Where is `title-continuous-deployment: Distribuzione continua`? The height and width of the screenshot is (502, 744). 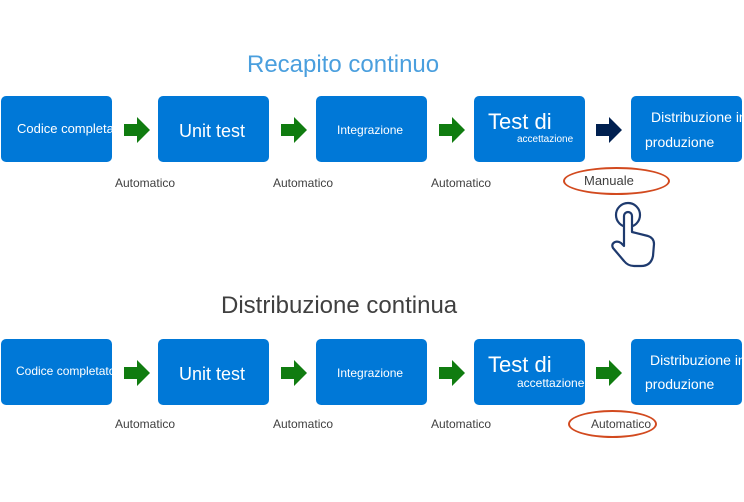
title-continuous-deployment: Distribuzione continua is located at coordinates (339, 305).